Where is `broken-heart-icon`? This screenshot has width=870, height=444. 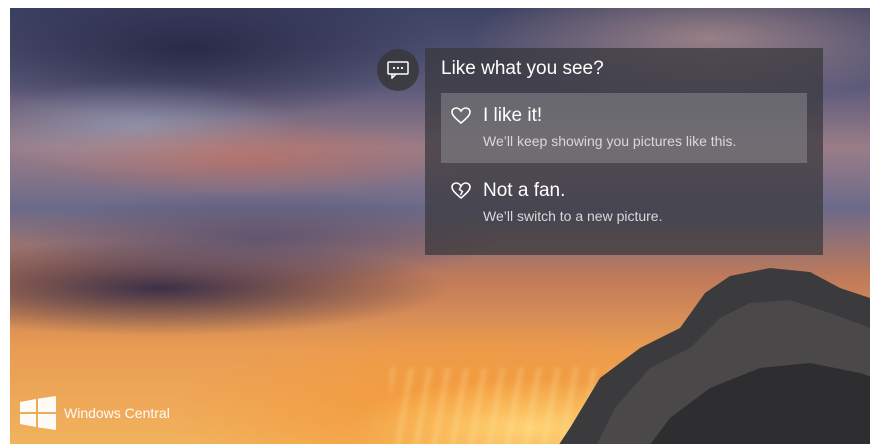 broken-heart-icon is located at coordinates (461, 193).